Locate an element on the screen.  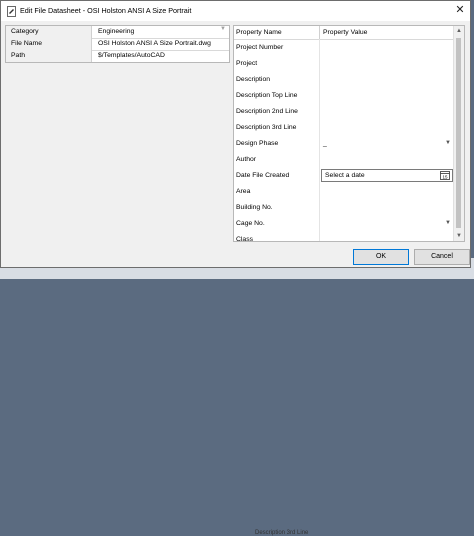
calendar-day: 15 is located at coordinates (445, 177).